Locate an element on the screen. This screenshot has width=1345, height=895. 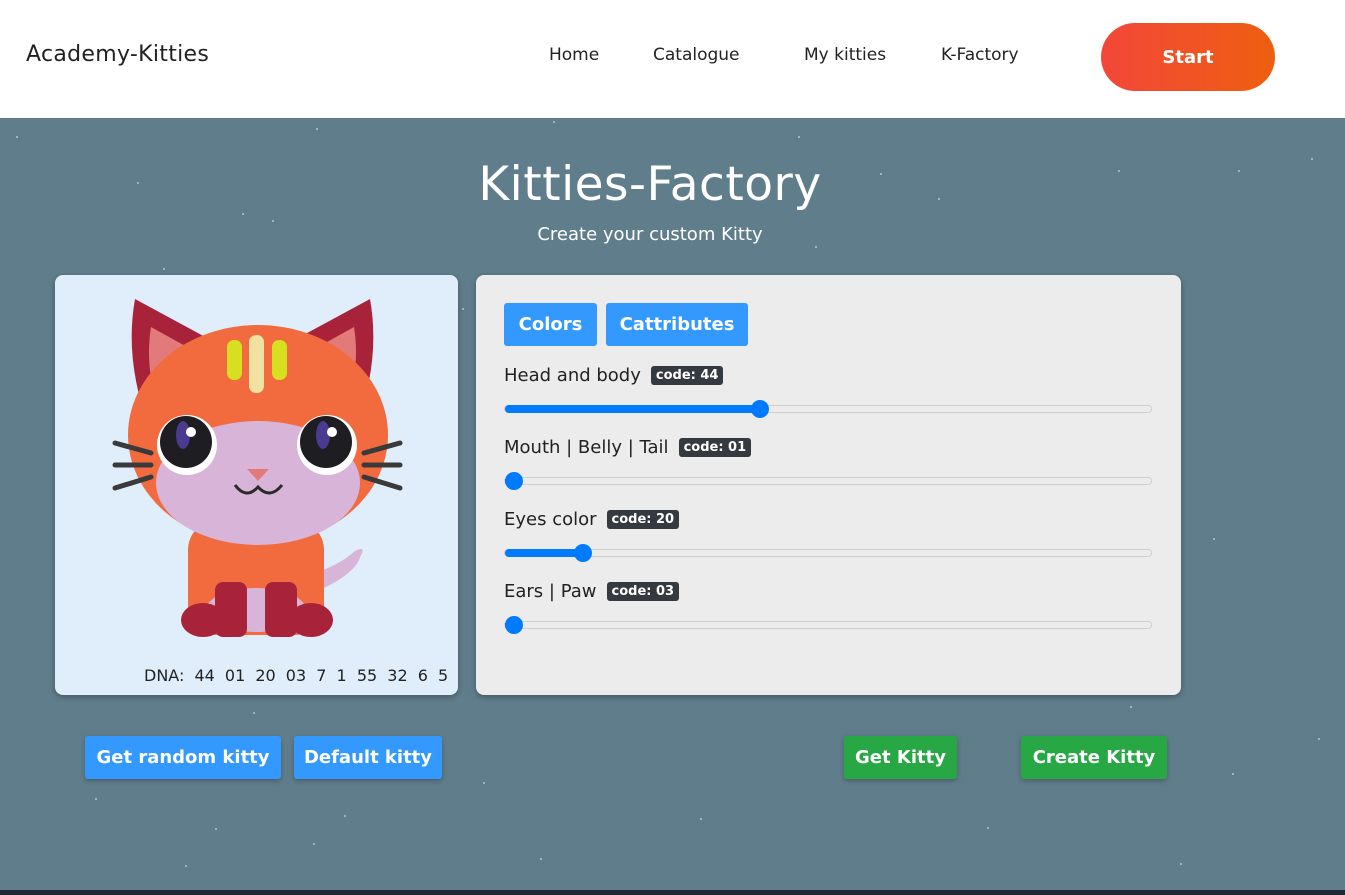
slider-label: Mouth | Belly | Tail is located at coordinates (586, 447).